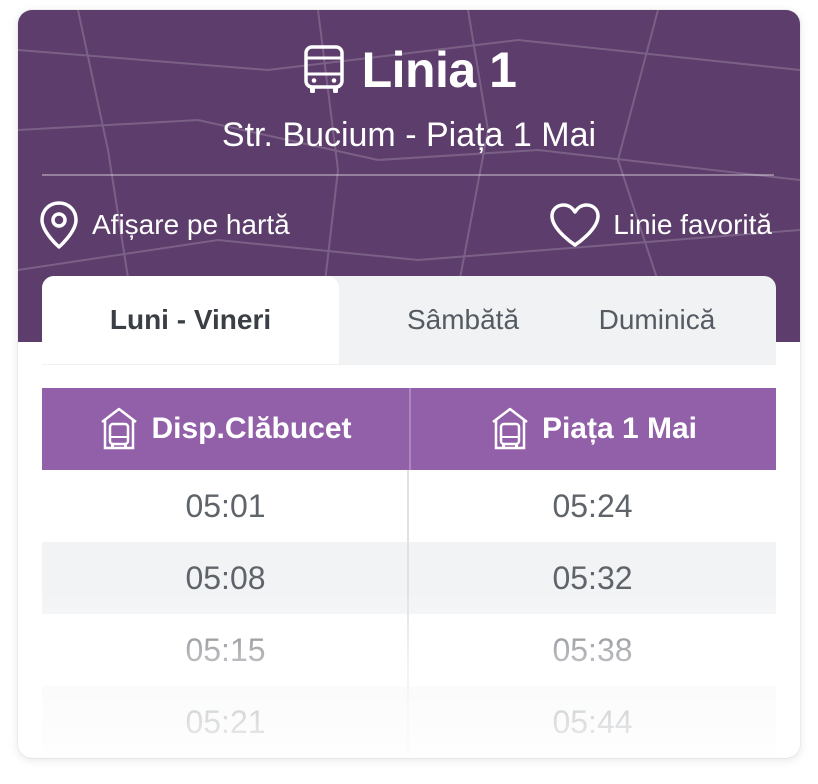 This screenshot has height=784, width=818. Describe the element at coordinates (251, 428) in the screenshot. I see `column-header-origin-label: Disp.Clăbucet` at that location.